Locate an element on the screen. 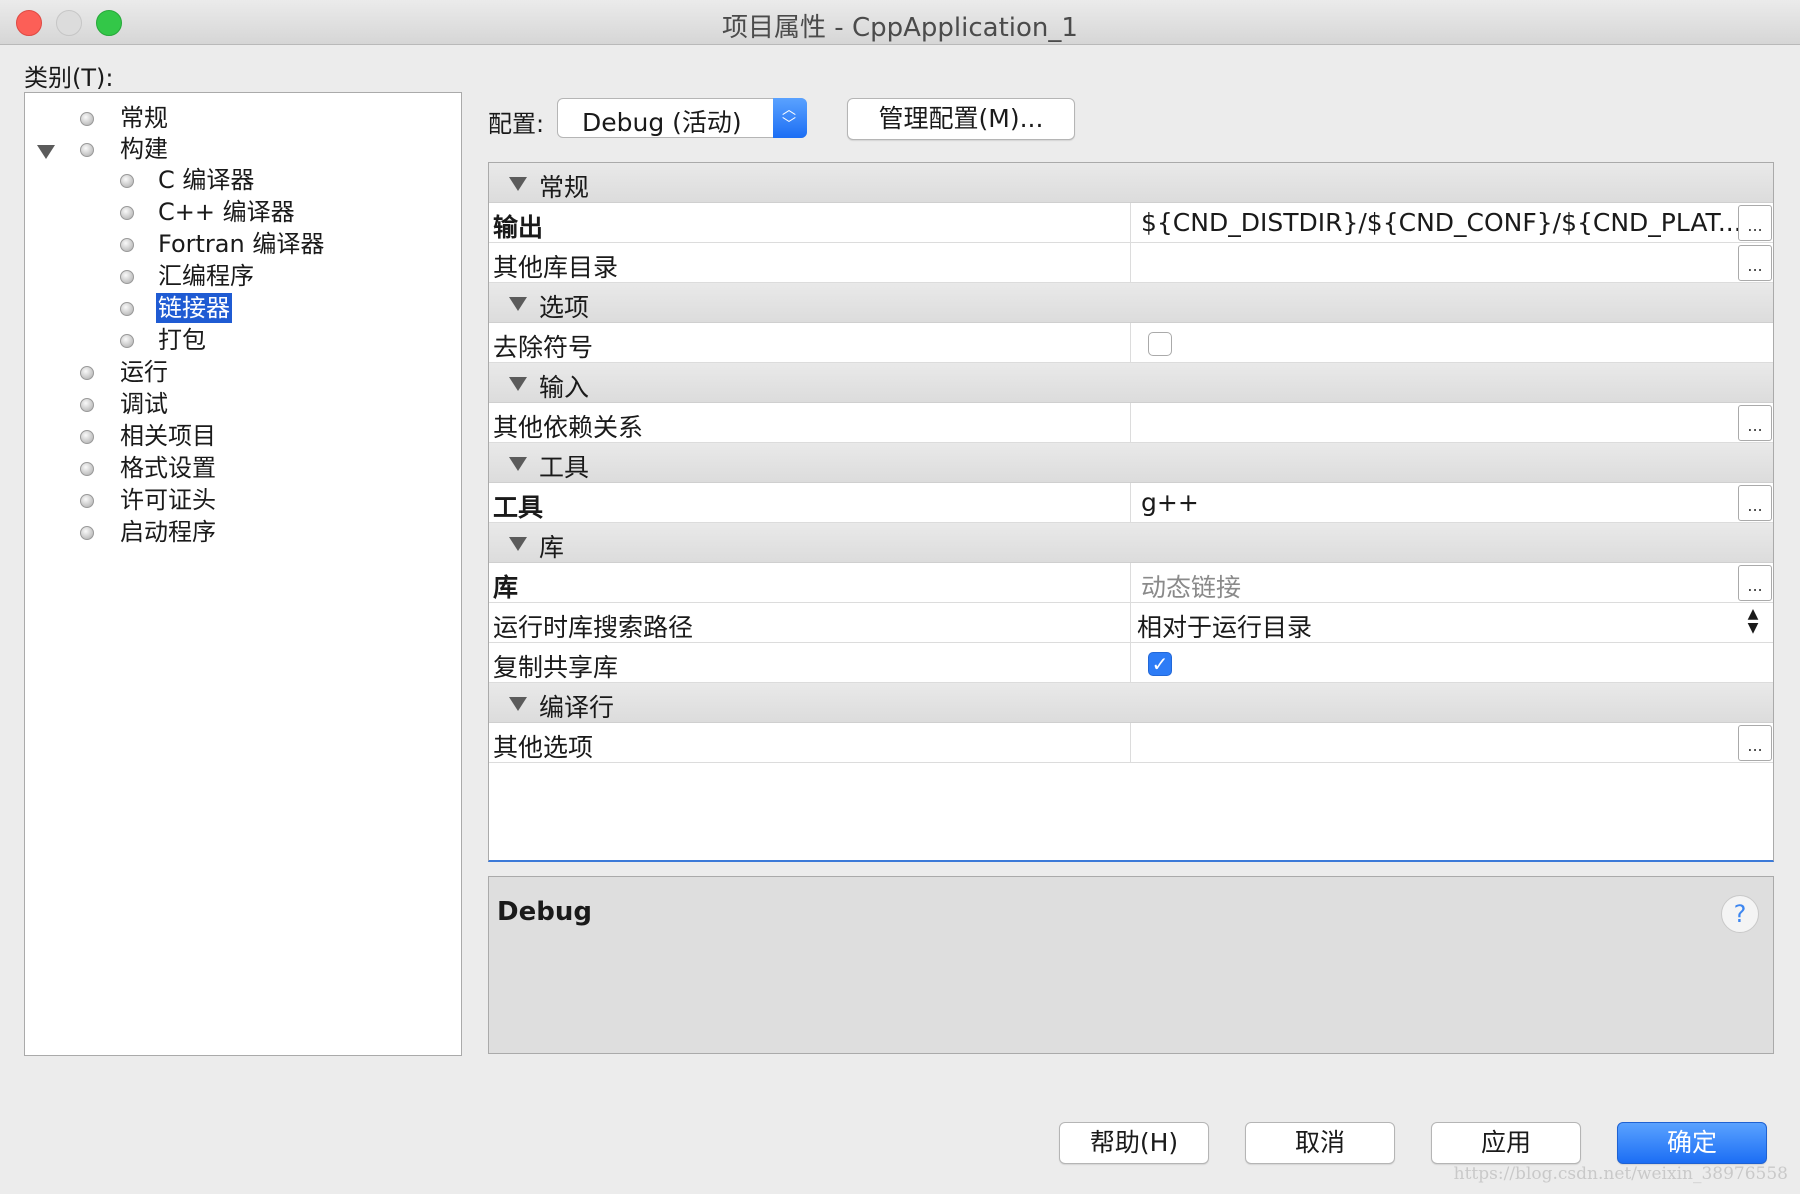  config-select: Debug (活动) ︿ ﹀ is located at coordinates (682, 118).